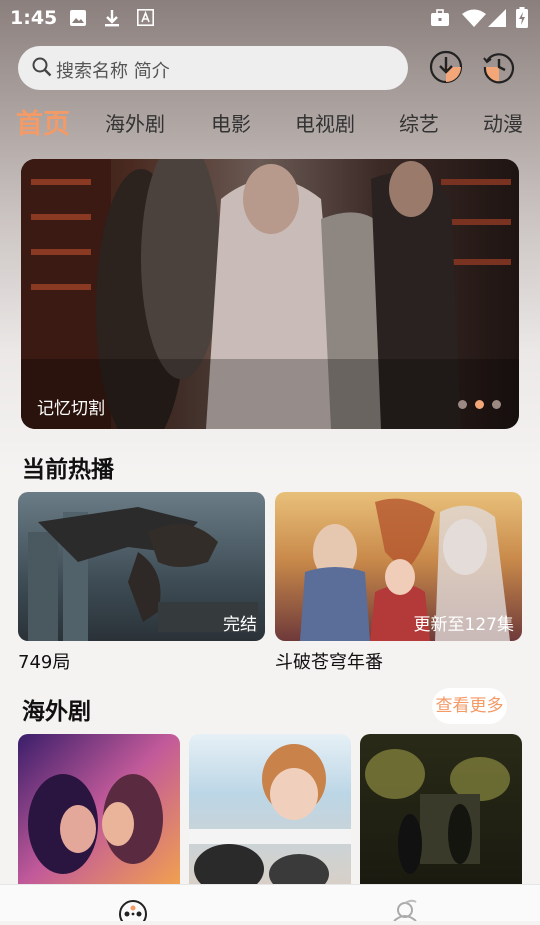 This screenshot has height=925, width=540. I want to click on section-title-now-playing: 当前热播, so click(68, 470).